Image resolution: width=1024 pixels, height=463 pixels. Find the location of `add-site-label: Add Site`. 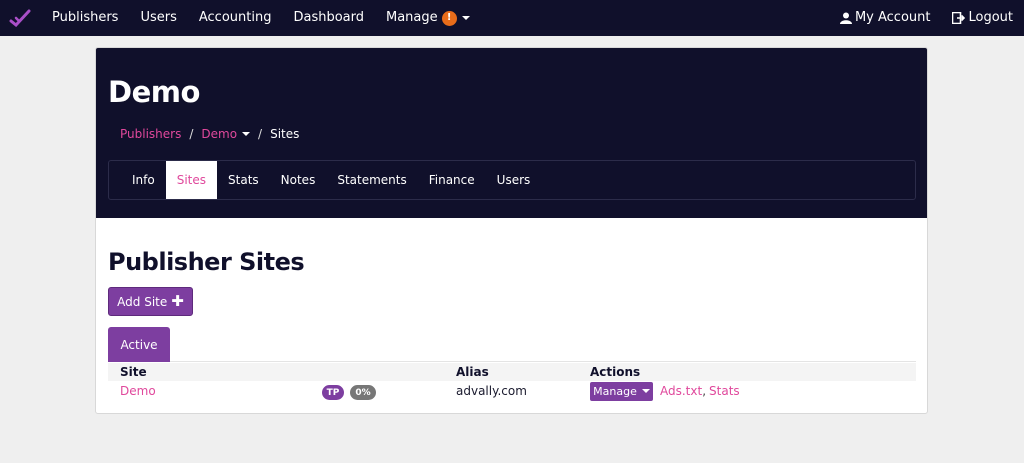

add-site-label: Add Site is located at coordinates (142, 301).